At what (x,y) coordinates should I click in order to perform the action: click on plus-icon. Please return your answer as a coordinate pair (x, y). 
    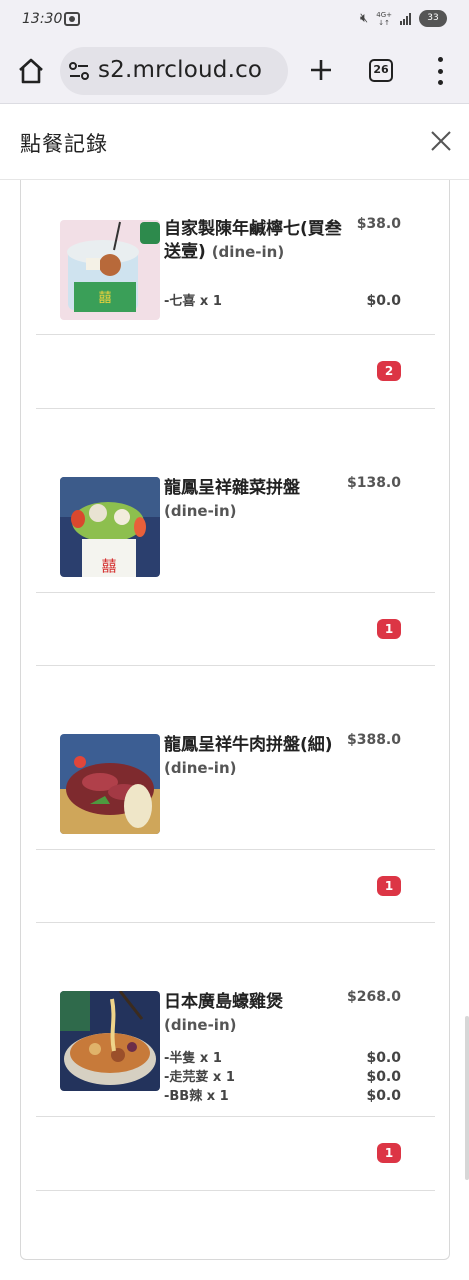
    Looking at the image, I should click on (321, 70).